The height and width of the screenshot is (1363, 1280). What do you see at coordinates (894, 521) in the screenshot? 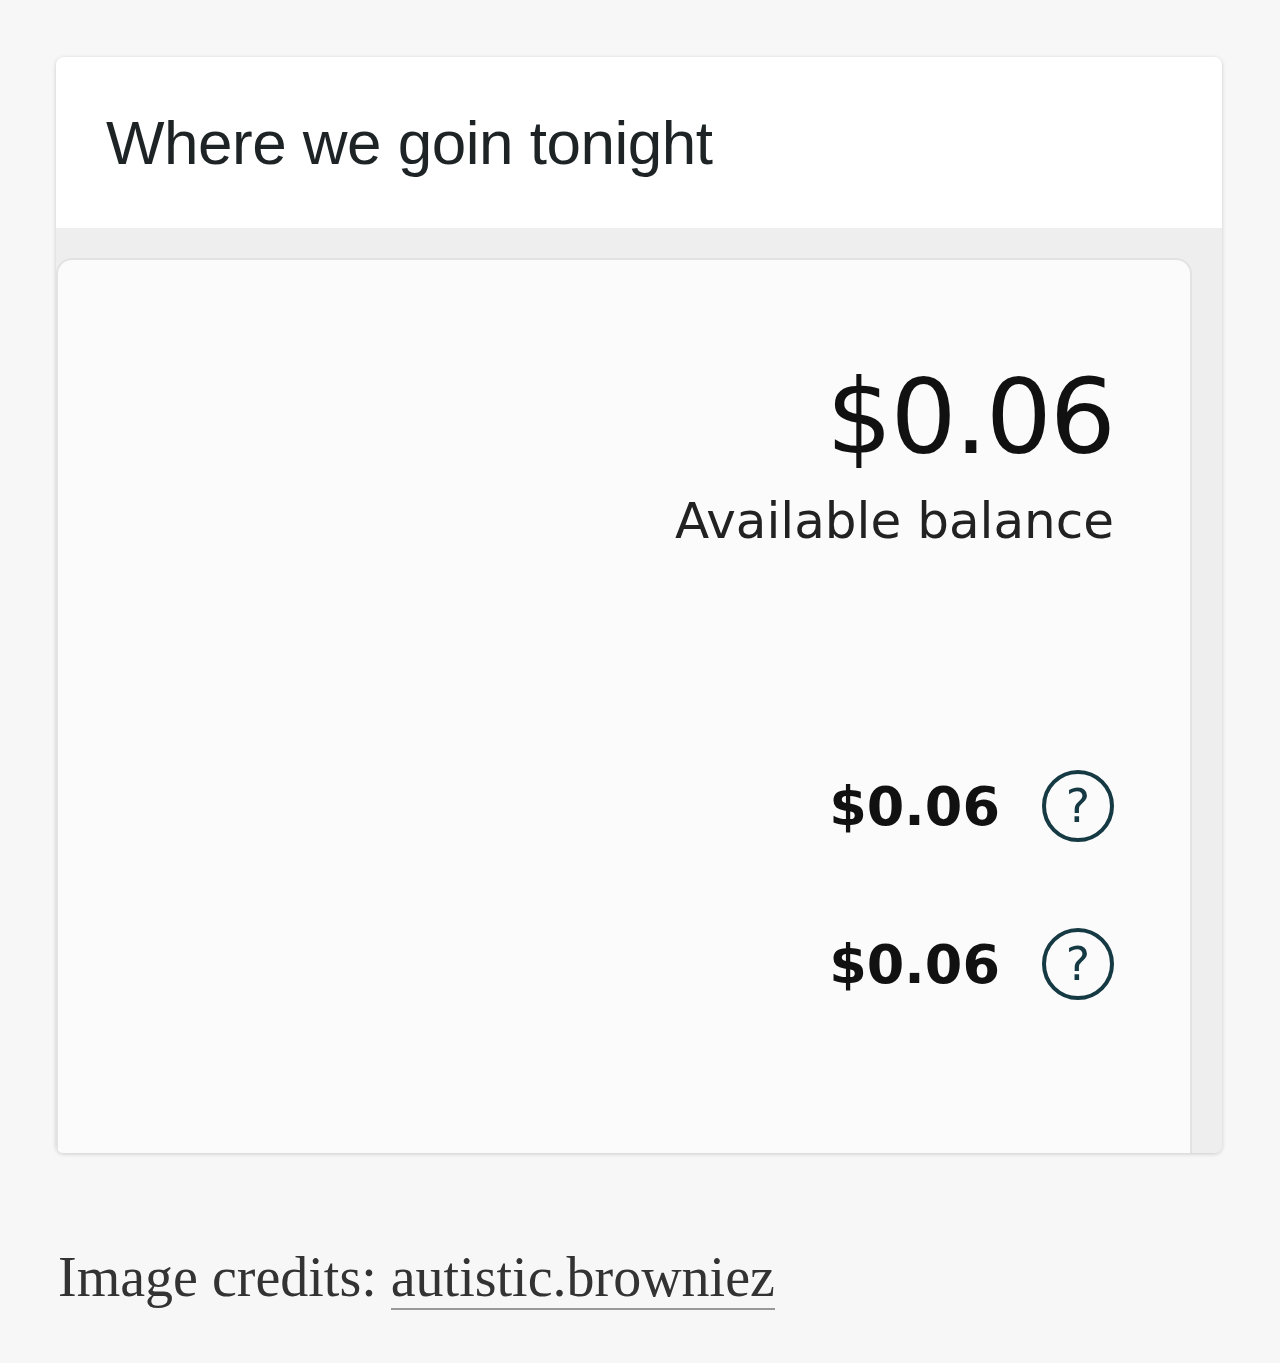
I see `balance-label: Available balance` at bounding box center [894, 521].